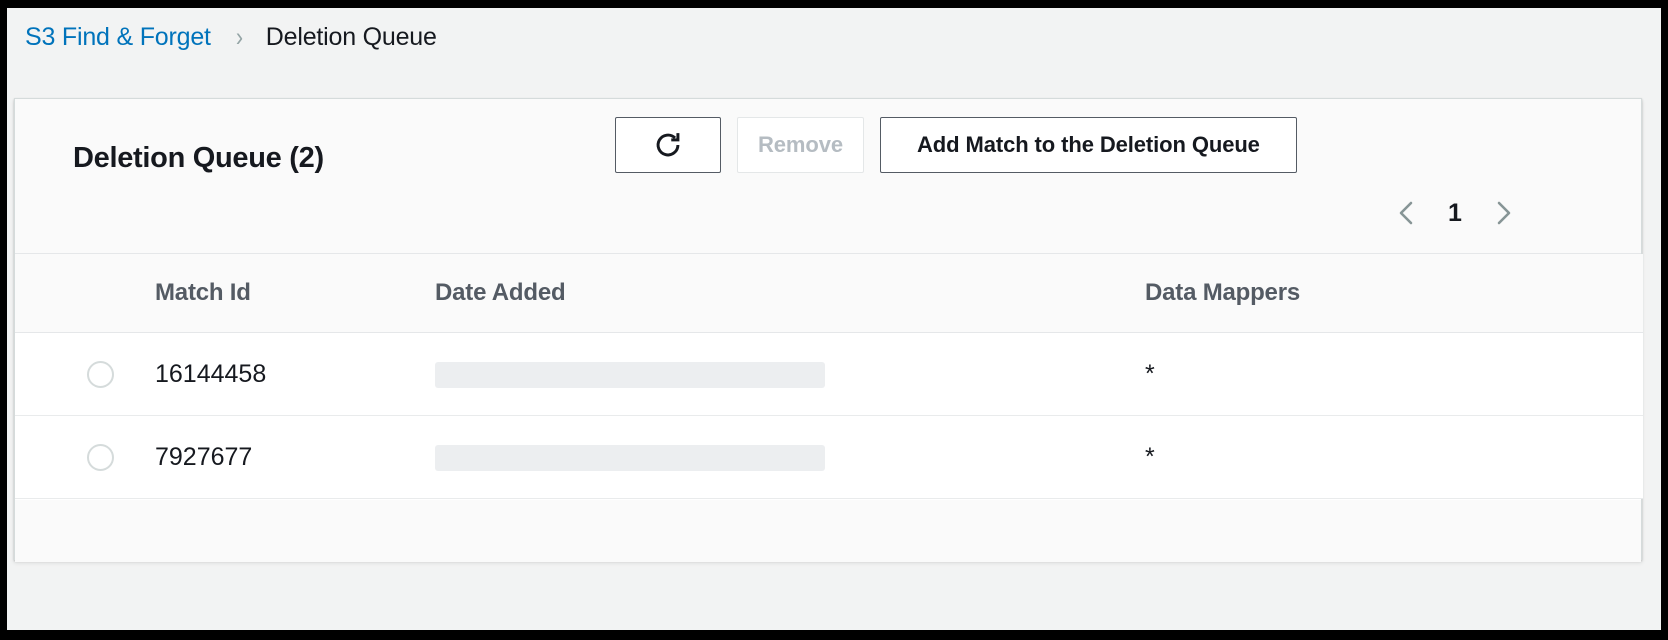 Image resolution: width=1668 pixels, height=640 pixels. I want to click on refresh-button, so click(668, 145).